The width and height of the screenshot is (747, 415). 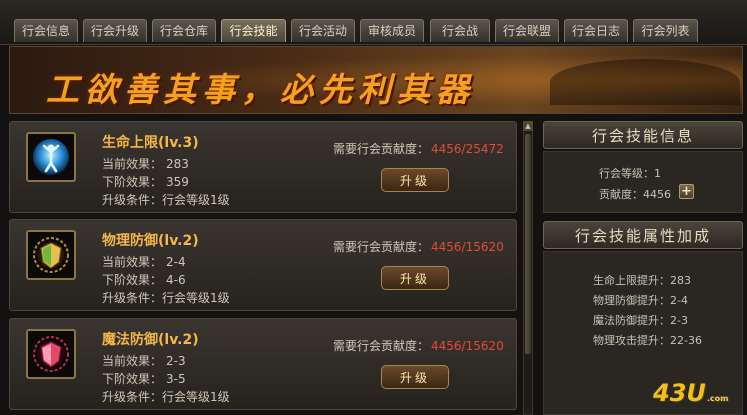 What do you see at coordinates (686, 340) in the screenshot?
I see `bonus-value: 22-36` at bounding box center [686, 340].